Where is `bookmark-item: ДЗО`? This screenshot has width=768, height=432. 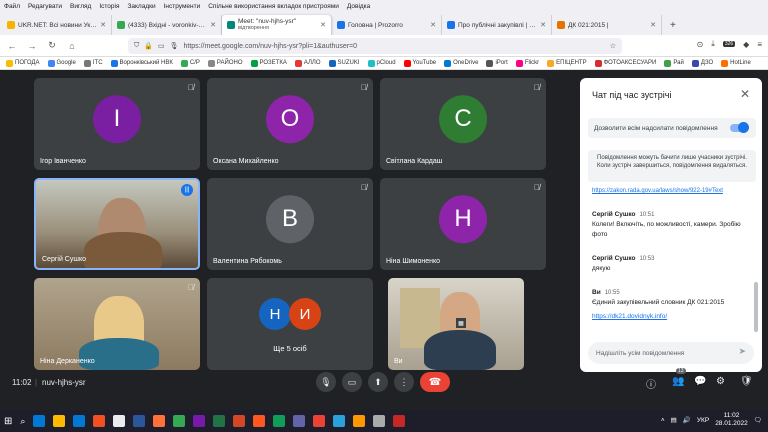
bookmark-item: ДЗО is located at coordinates (702, 63).